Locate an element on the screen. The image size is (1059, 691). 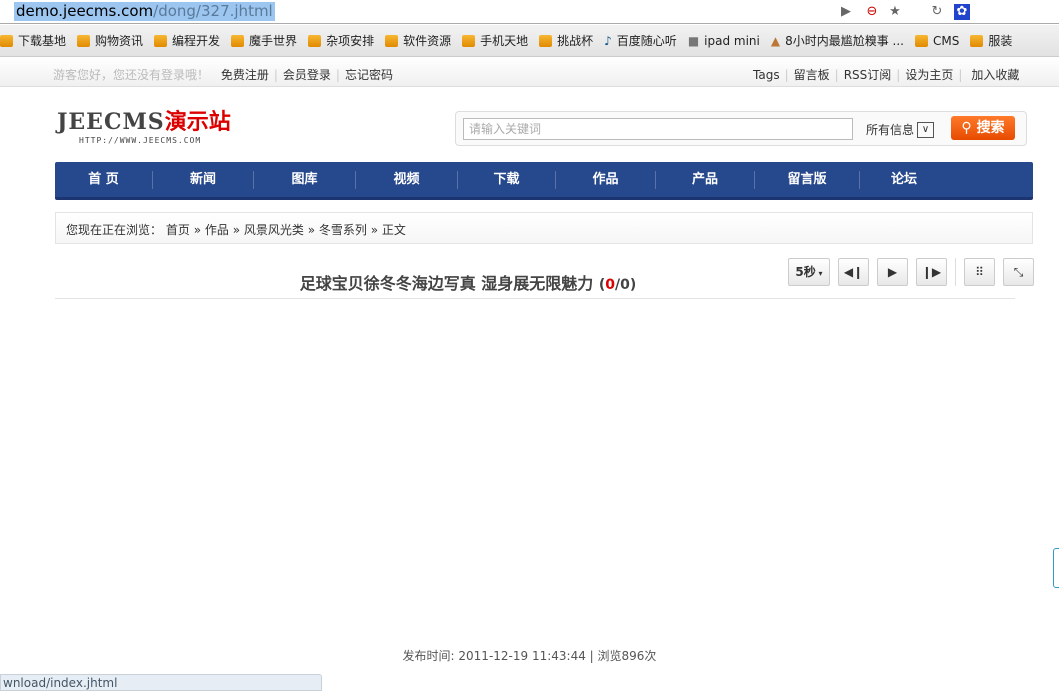
play-button: ▶ is located at coordinates (892, 272).